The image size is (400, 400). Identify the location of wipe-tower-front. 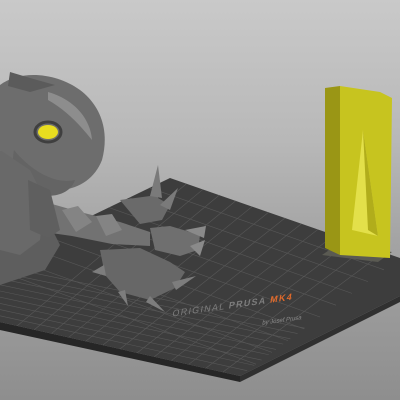
(332, 170).